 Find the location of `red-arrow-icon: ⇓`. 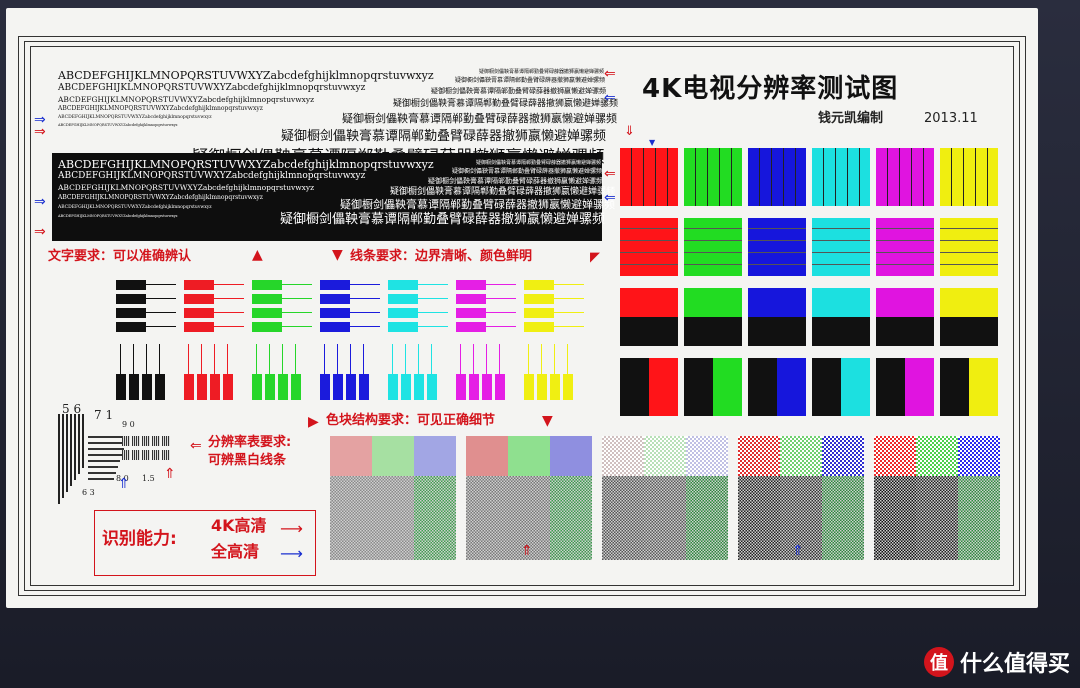

red-arrow-icon: ⇓ is located at coordinates (629, 131).